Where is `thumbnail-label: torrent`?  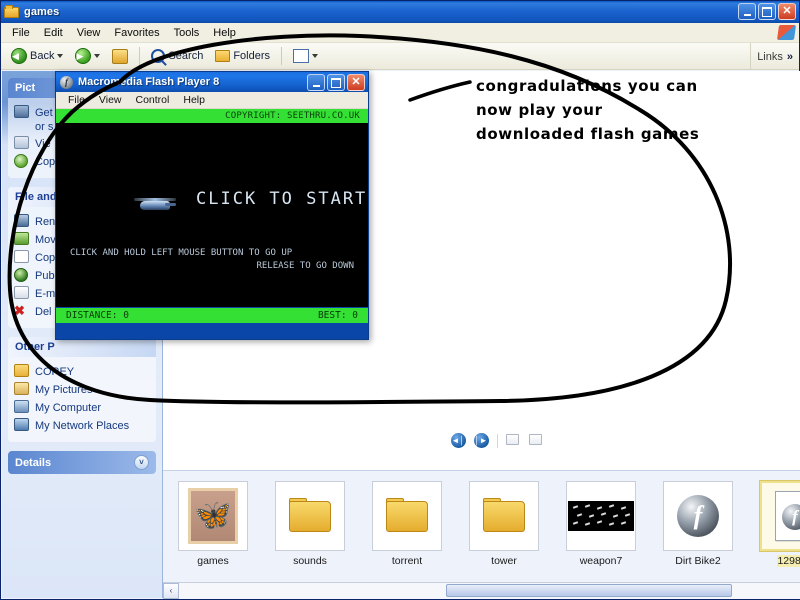 thumbnail-label: torrent is located at coordinates (407, 561).